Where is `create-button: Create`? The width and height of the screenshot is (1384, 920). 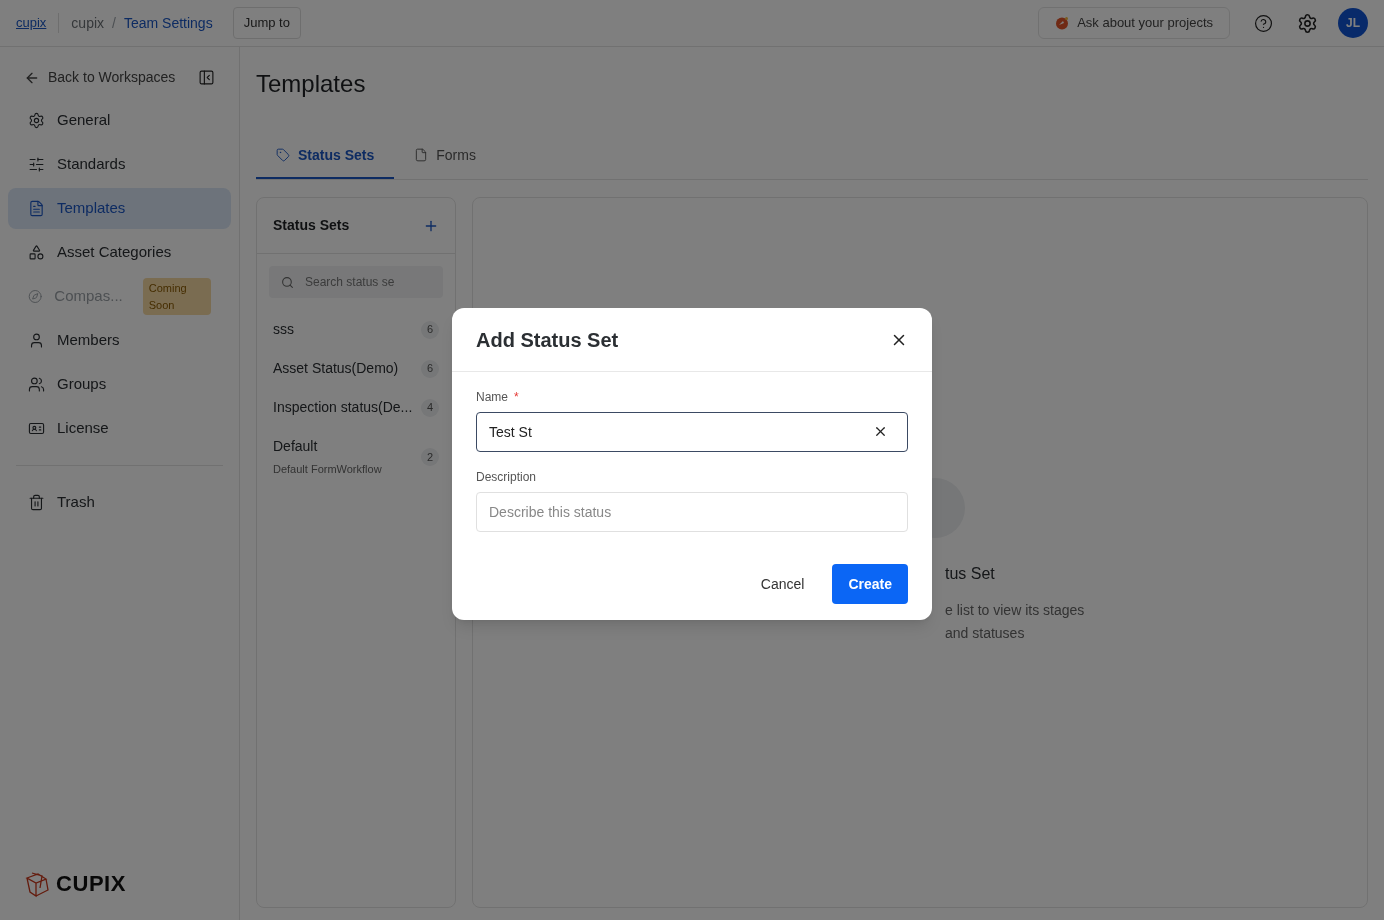
create-button: Create is located at coordinates (870, 584).